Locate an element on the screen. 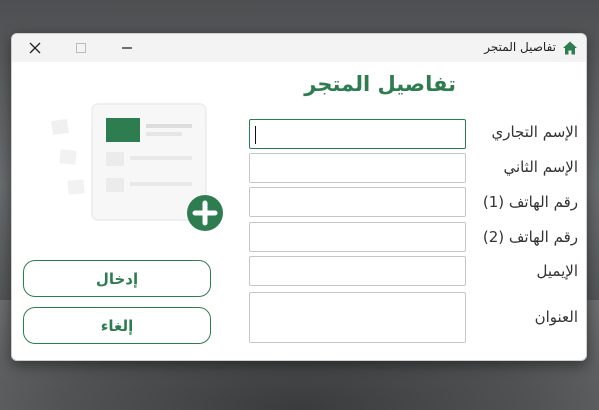 Image resolution: width=599 pixels, height=410 pixels. page-title: تفاصيل المتجر is located at coordinates (380, 84).